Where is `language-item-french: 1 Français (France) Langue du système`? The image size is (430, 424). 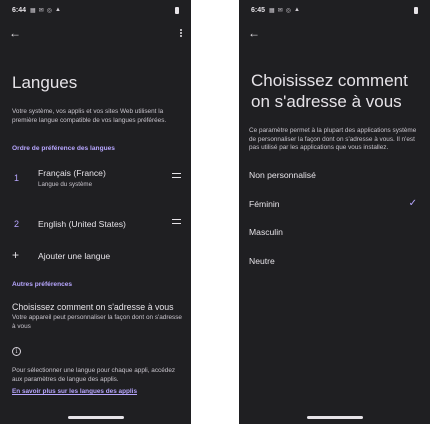
language-item-french: 1 Français (France) Langue du système is located at coordinates (97, 181).